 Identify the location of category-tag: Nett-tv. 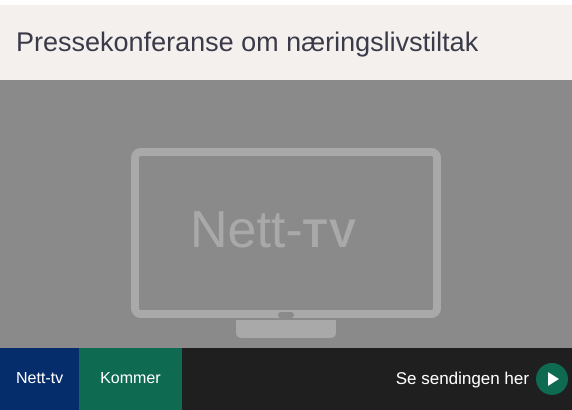
(40, 379).